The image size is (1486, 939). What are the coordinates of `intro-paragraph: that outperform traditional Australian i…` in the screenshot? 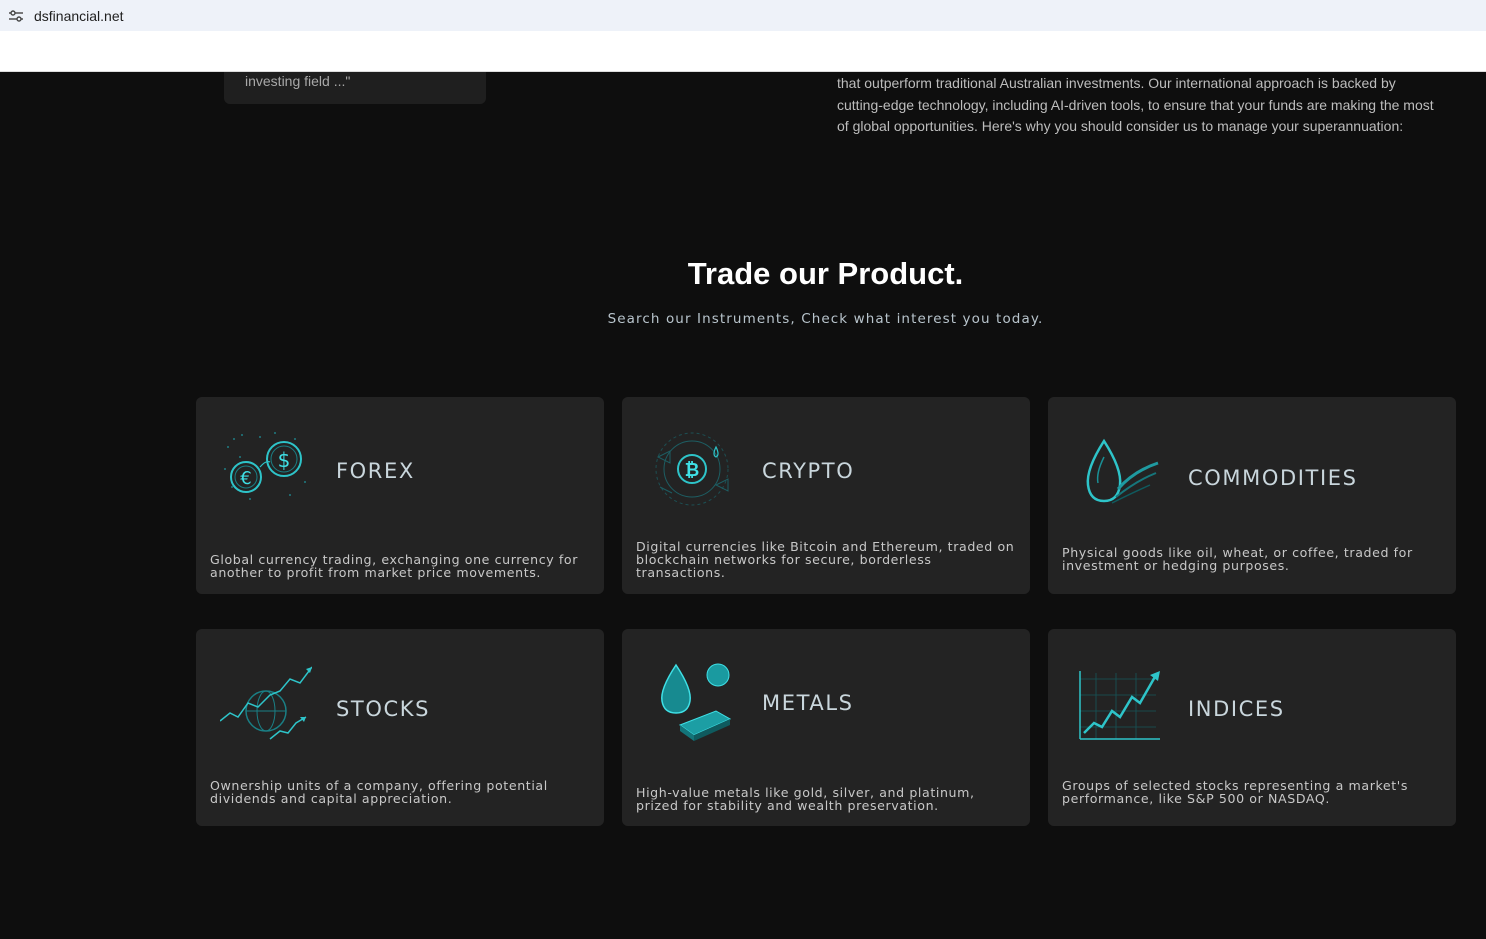 It's located at (1135, 105).